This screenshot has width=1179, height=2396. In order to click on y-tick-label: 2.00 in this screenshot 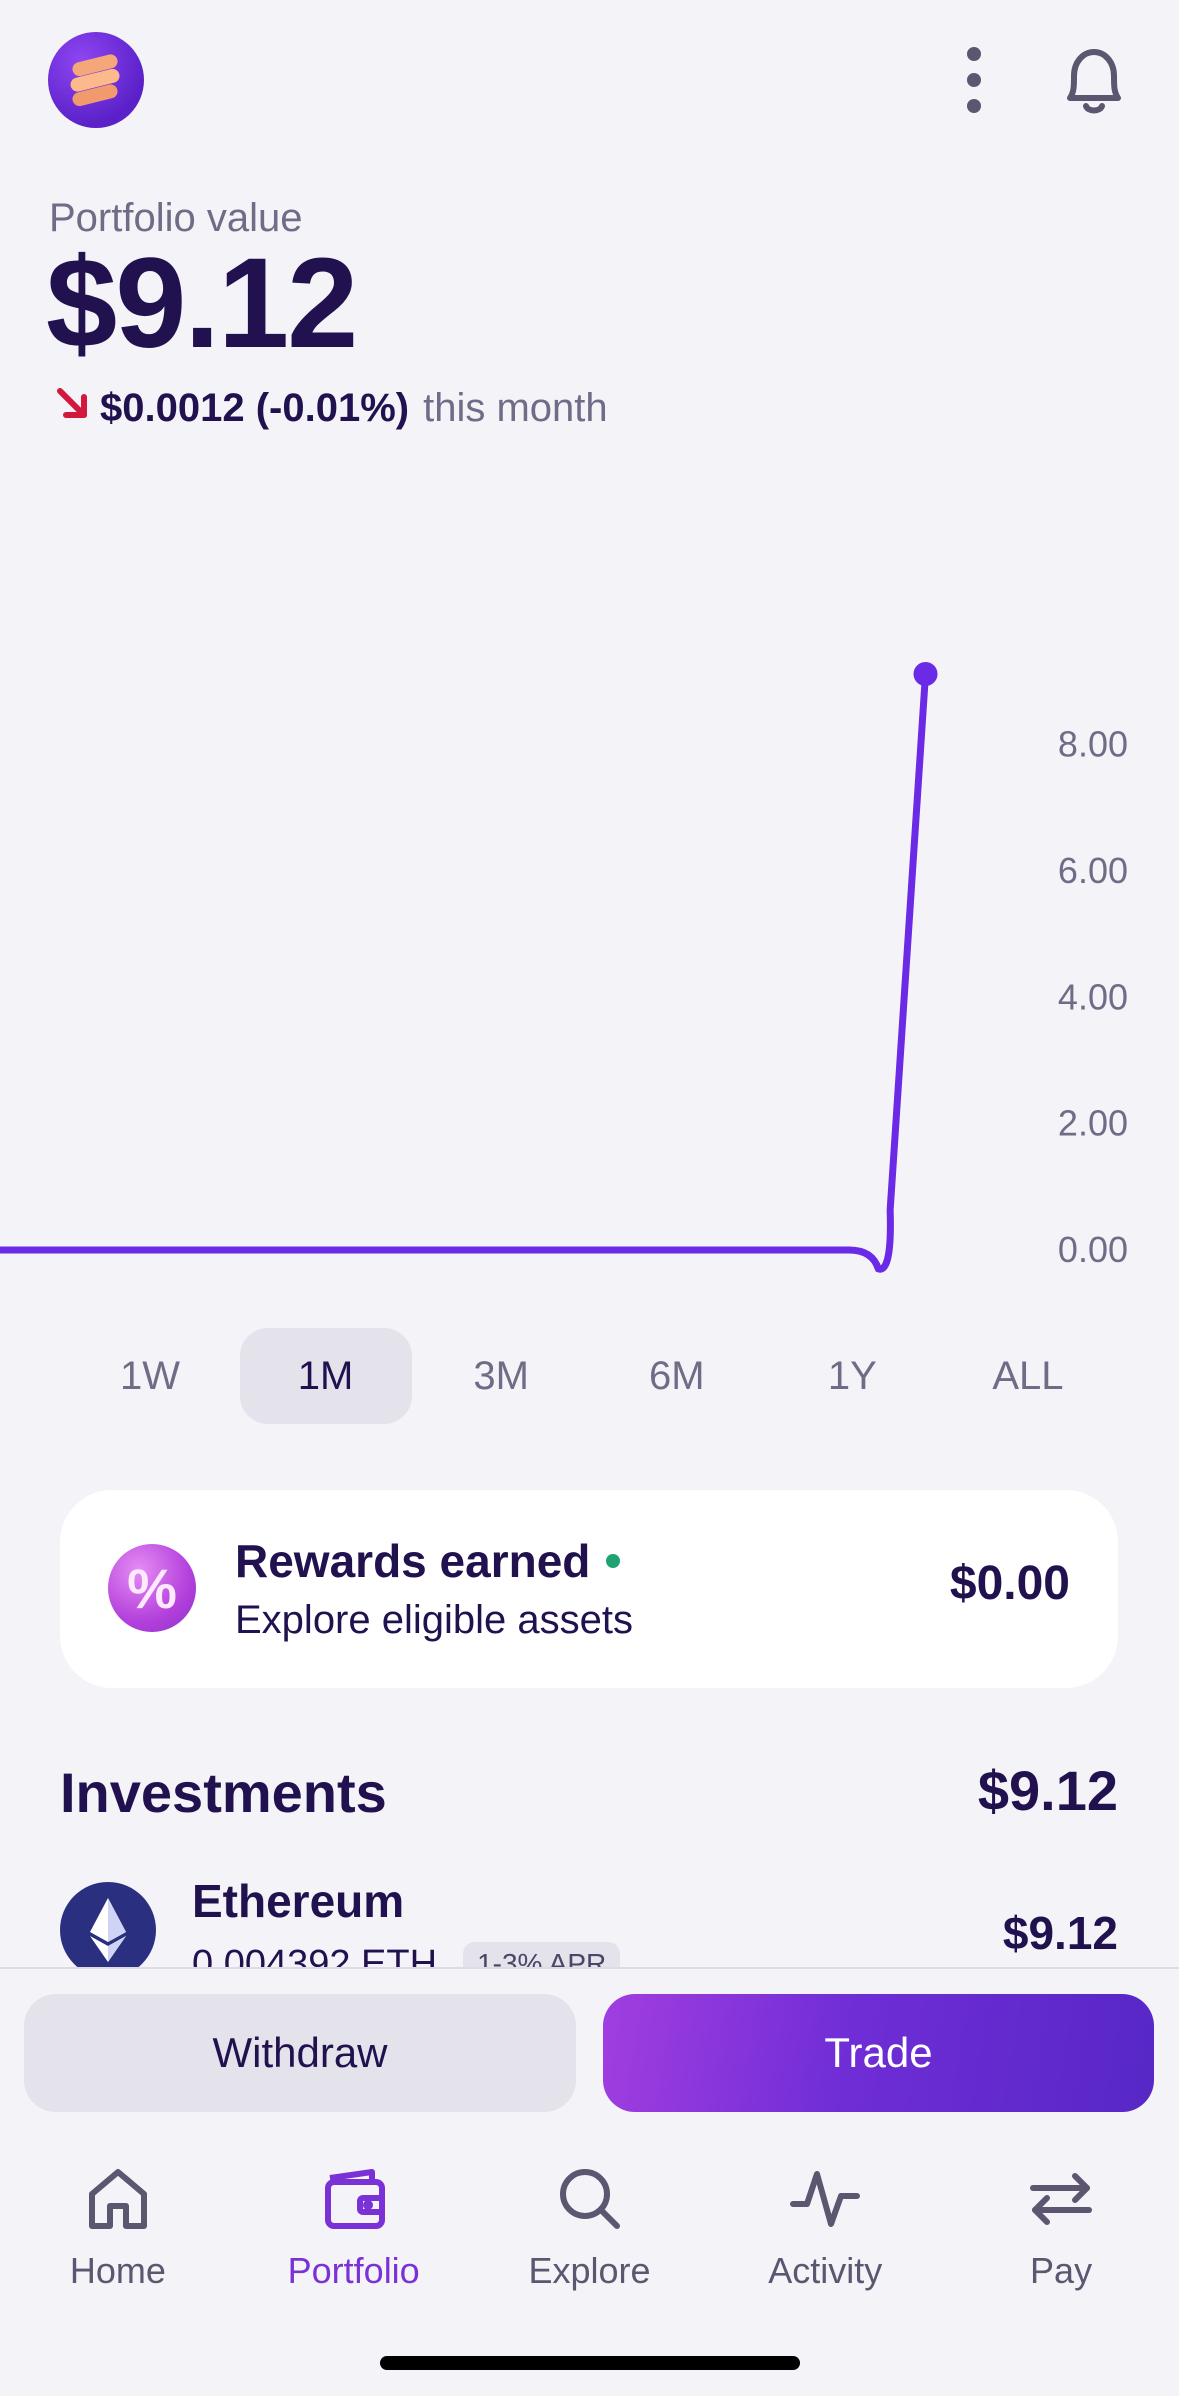, I will do `click(1093, 1123)`.